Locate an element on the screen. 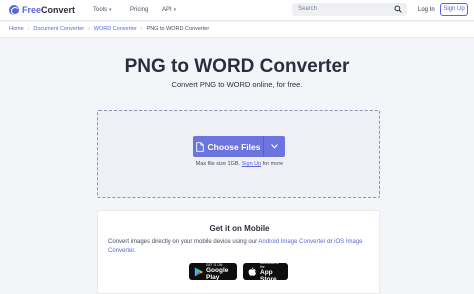 This screenshot has width=474, height=294. apple-icon is located at coordinates (252, 271).